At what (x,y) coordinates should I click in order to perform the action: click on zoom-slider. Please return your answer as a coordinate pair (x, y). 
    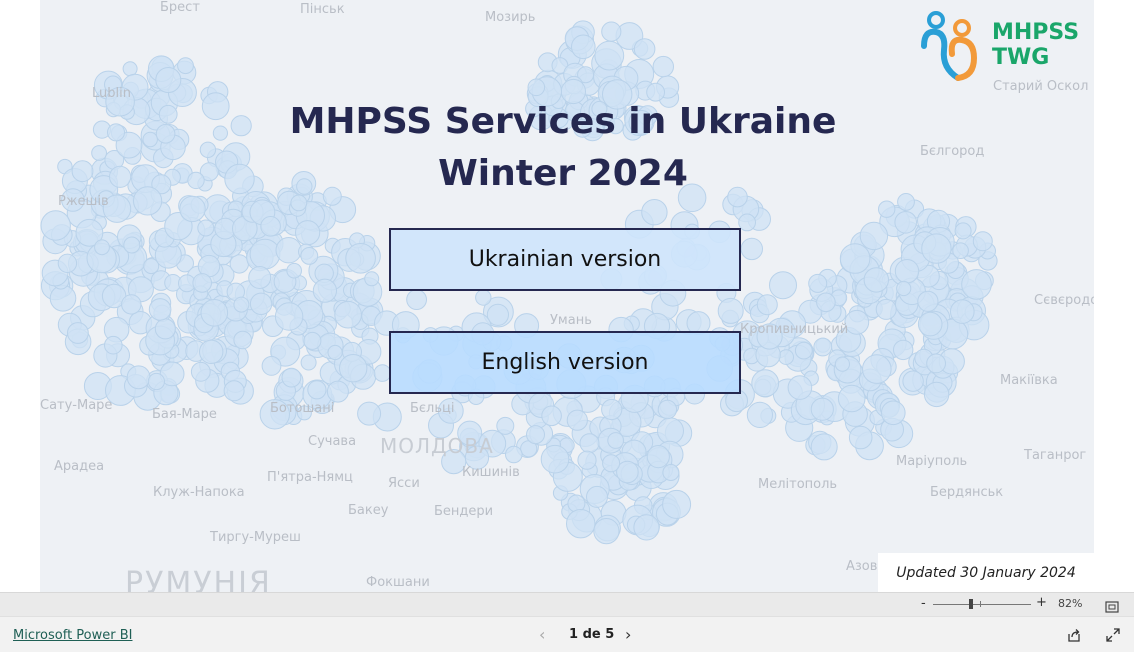
    Looking at the image, I should click on (982, 604).